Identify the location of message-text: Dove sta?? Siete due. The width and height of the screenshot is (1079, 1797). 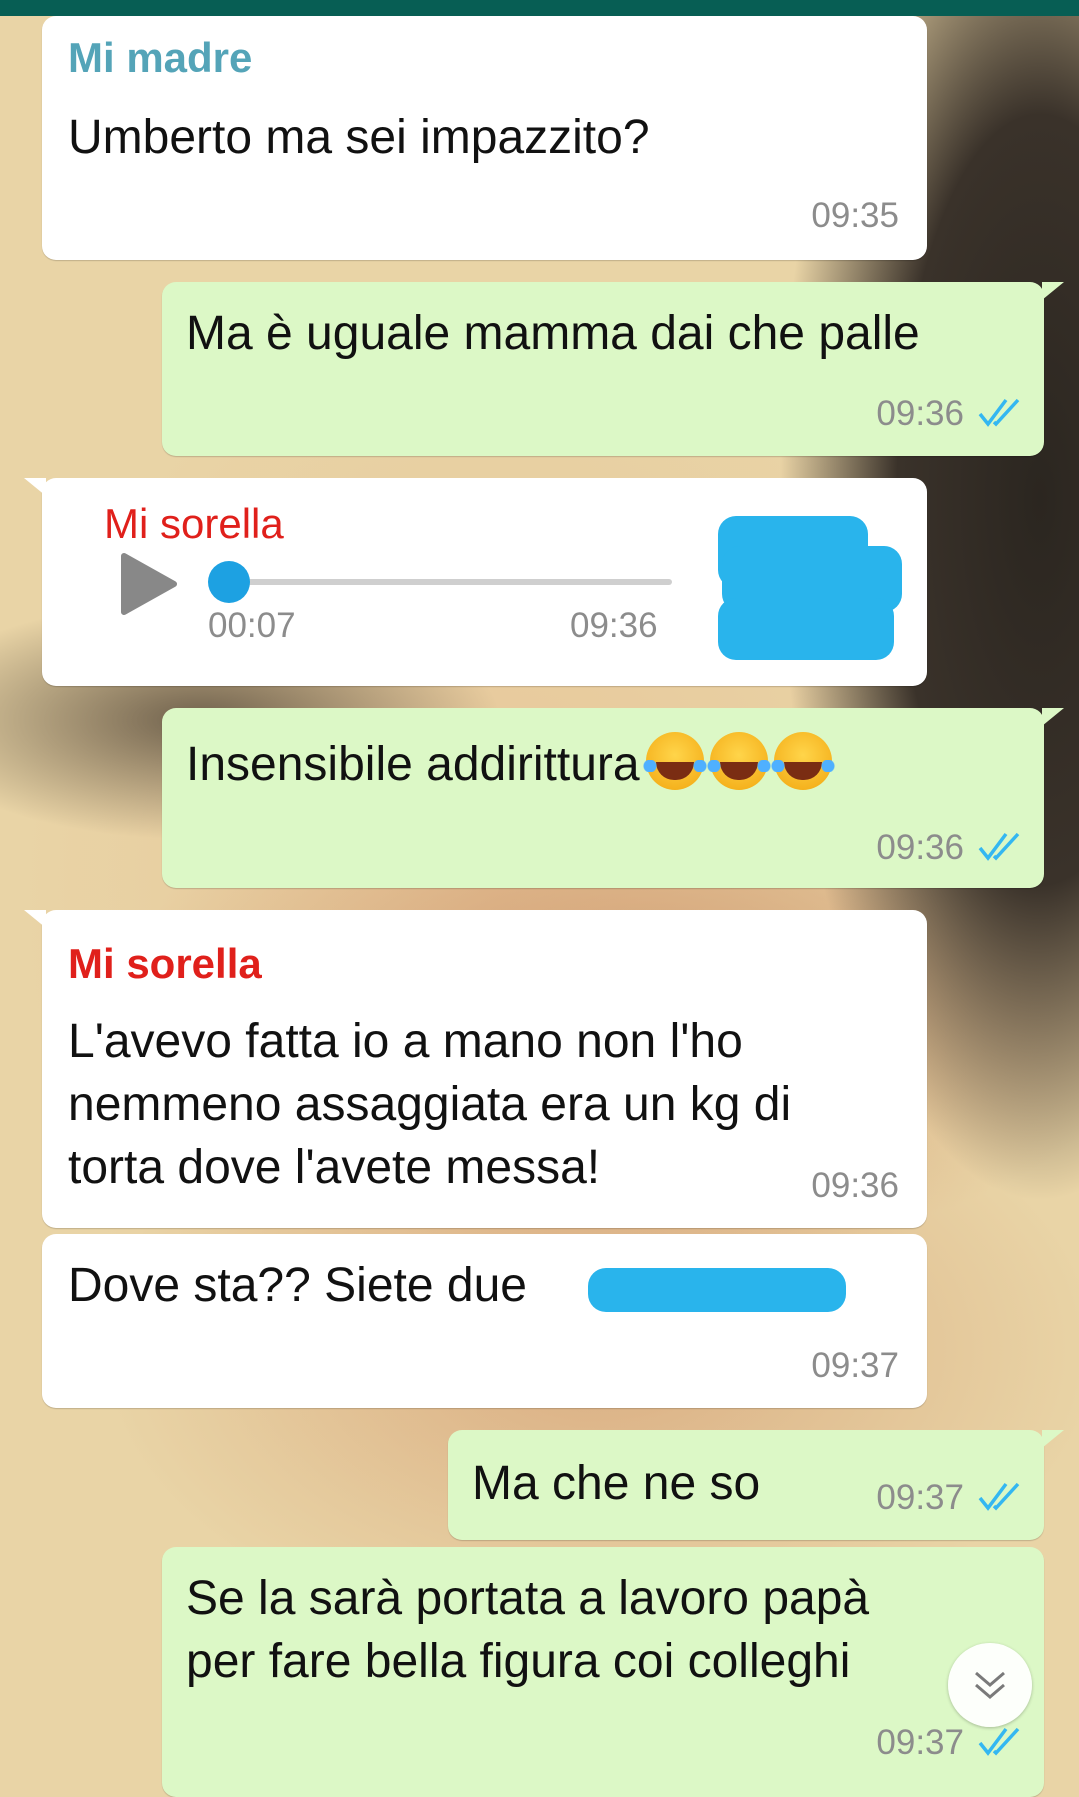
(297, 1285).